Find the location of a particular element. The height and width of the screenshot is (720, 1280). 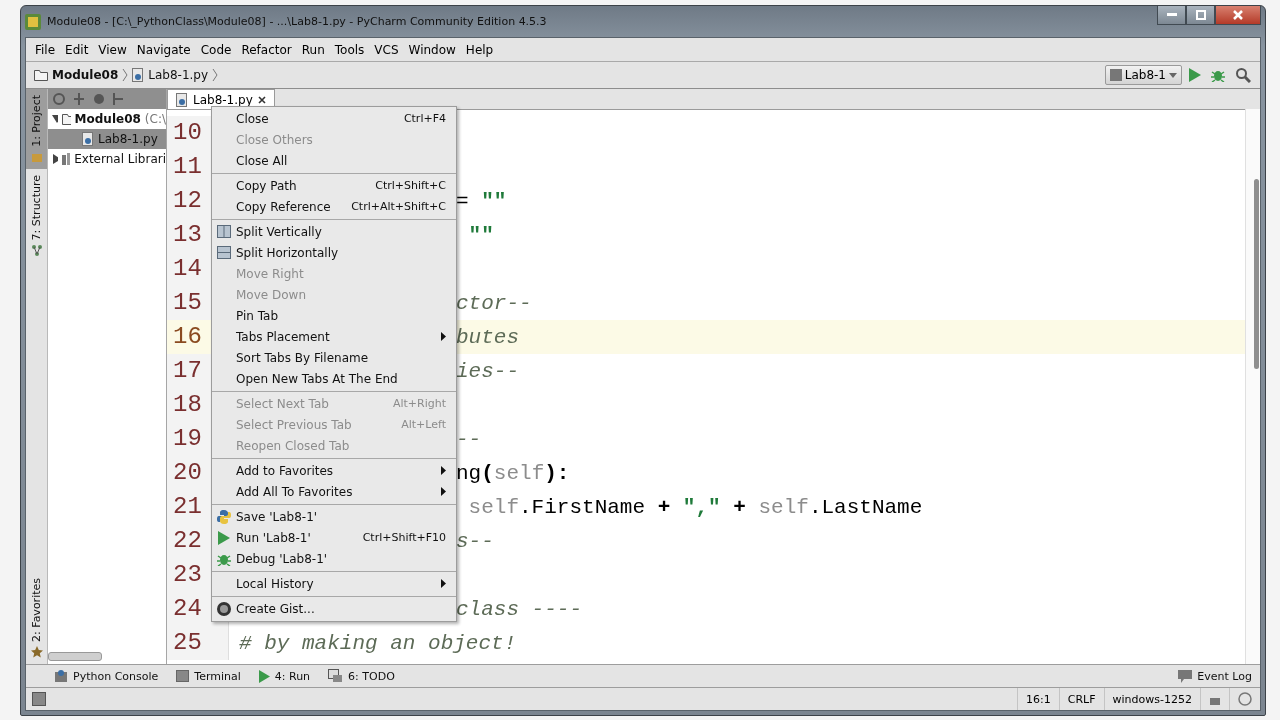

tool-window-button: Python Console is located at coordinates (106, 676).